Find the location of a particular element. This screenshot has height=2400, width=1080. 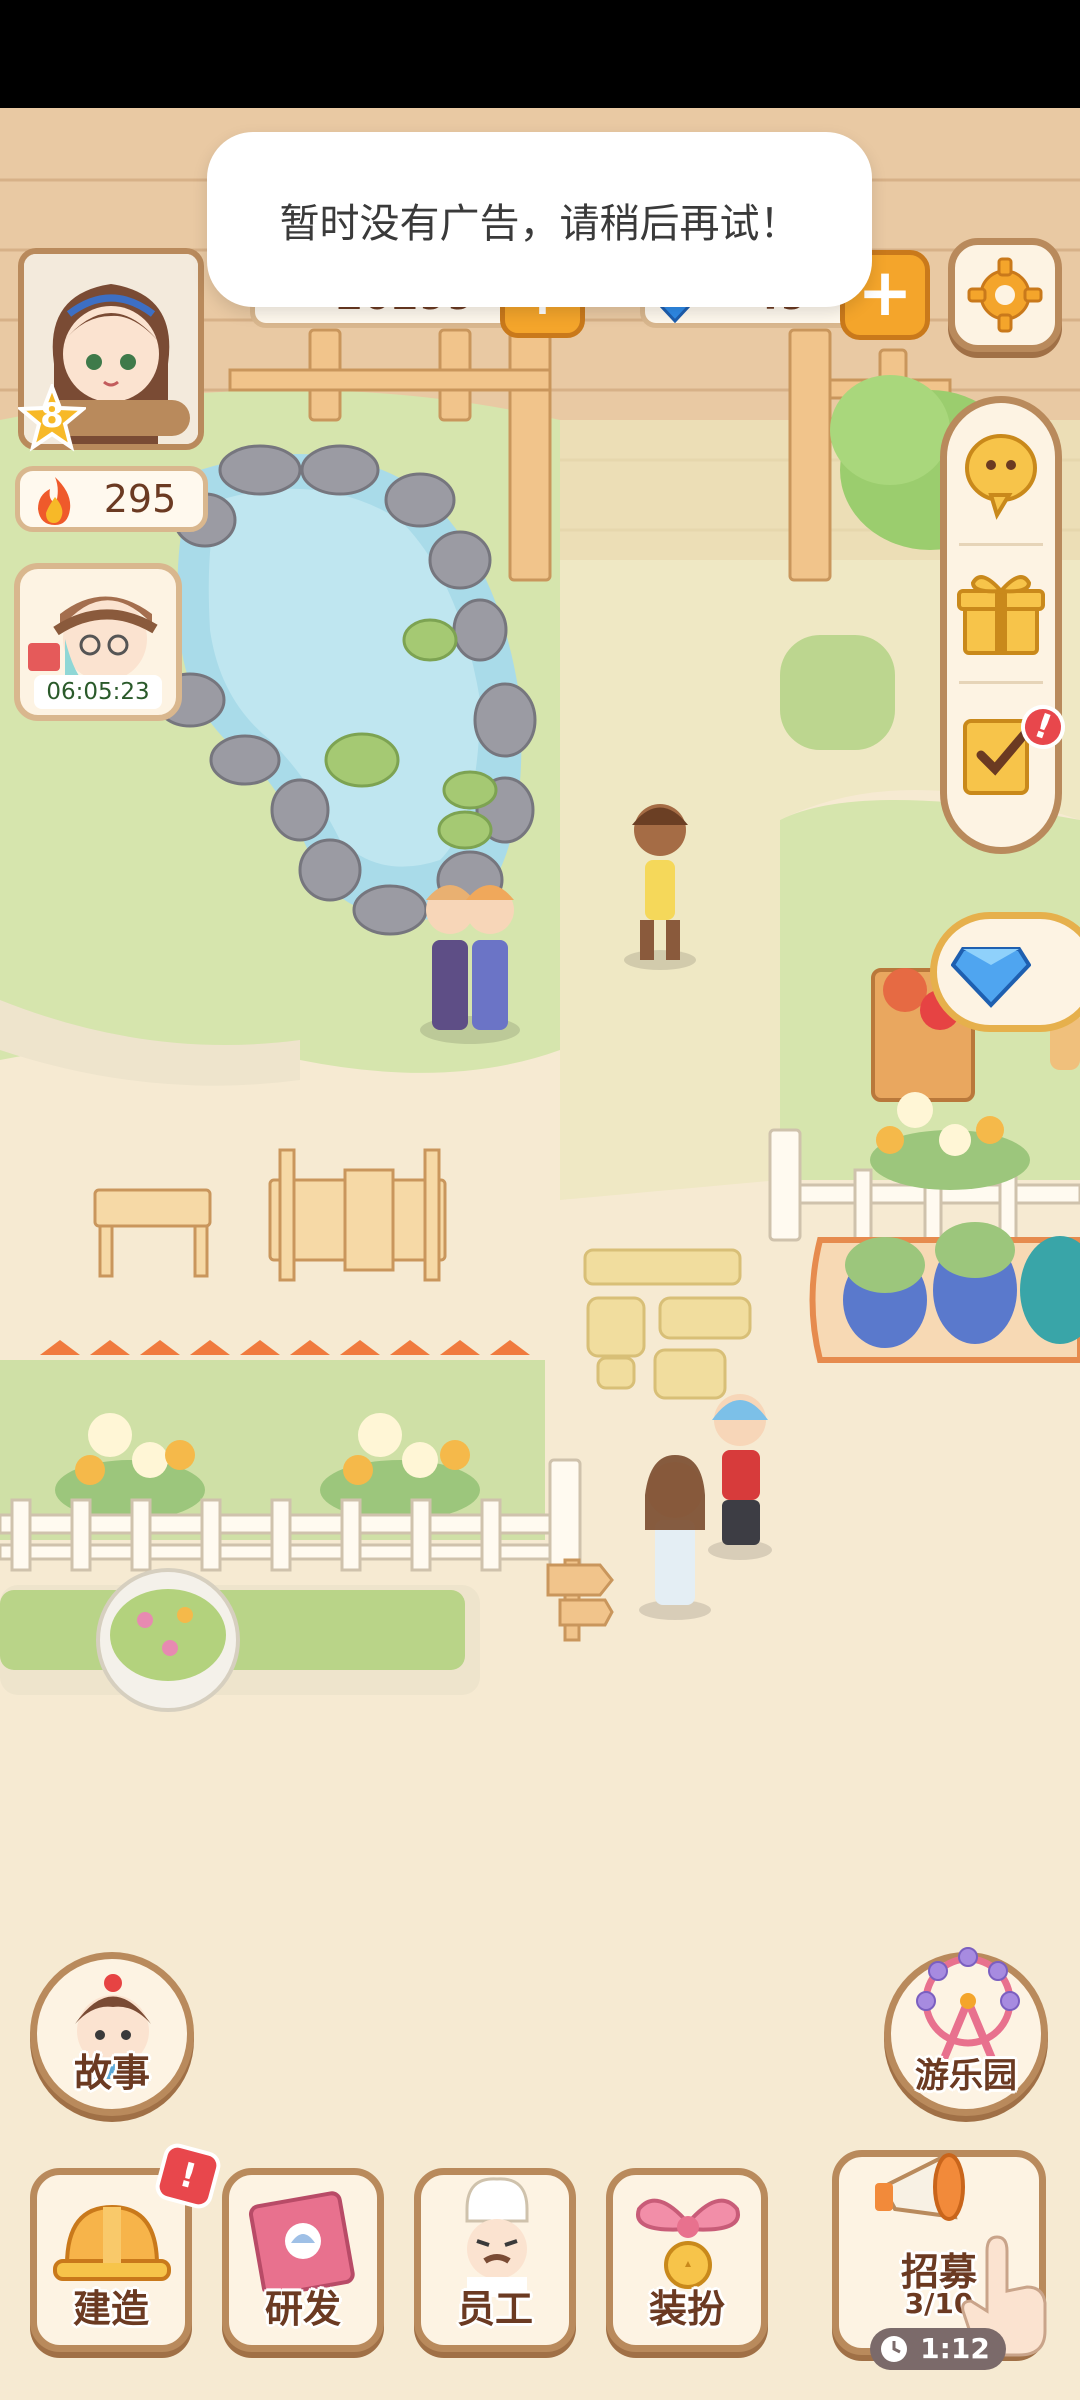

staff-label: 员工 is located at coordinates (494, 2309).